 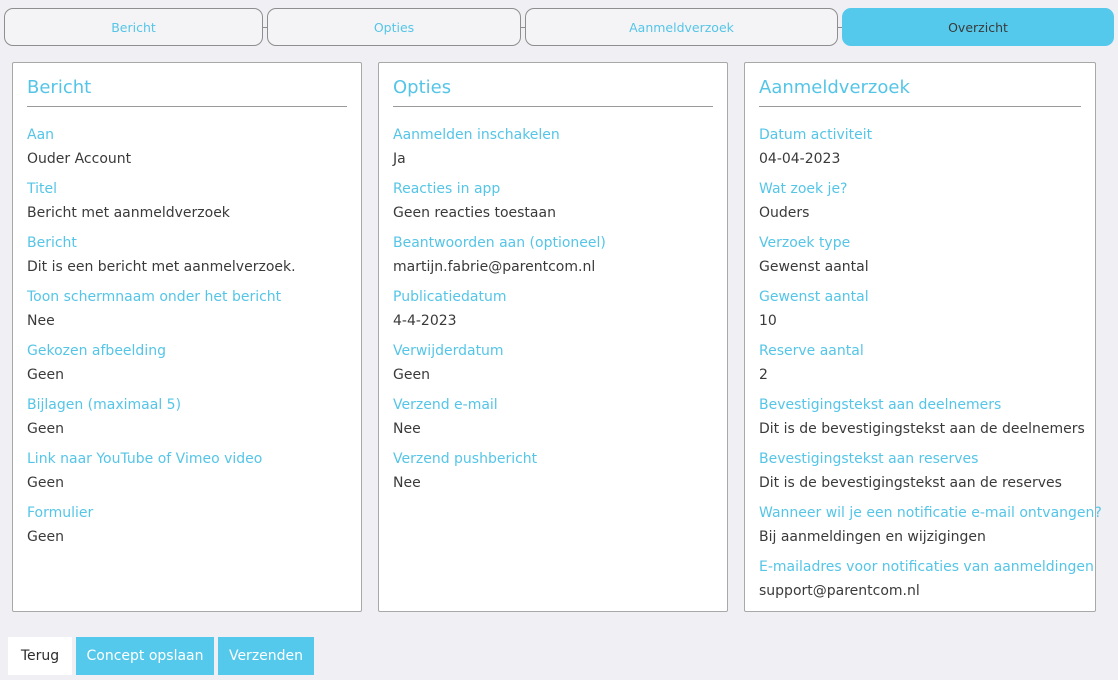 I want to click on field-label: Link naar YouTube of Vimeo video, so click(x=145, y=459).